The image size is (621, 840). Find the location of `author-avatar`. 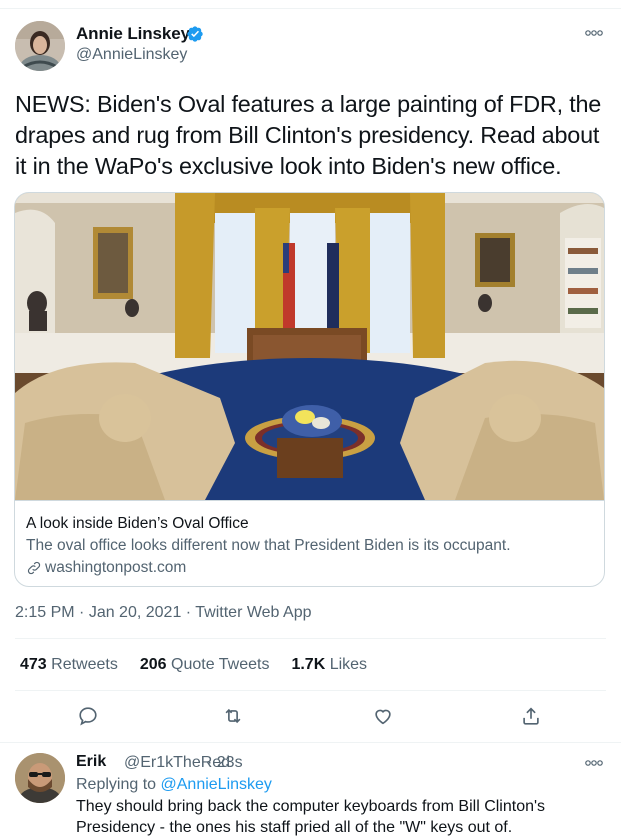

author-avatar is located at coordinates (40, 46).